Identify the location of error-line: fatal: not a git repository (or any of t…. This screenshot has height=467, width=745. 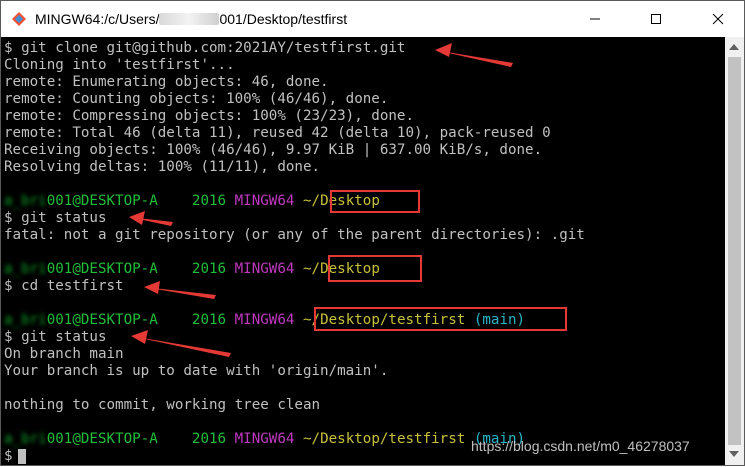
(294, 235).